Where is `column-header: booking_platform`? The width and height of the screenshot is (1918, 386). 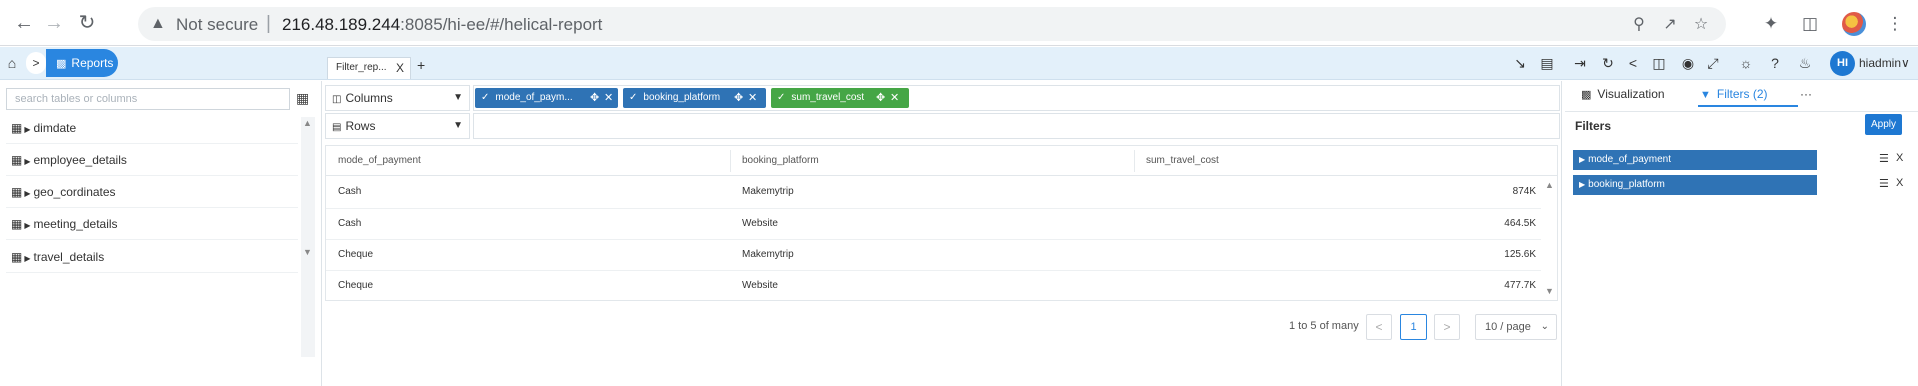
column-header: booking_platform is located at coordinates (932, 161).